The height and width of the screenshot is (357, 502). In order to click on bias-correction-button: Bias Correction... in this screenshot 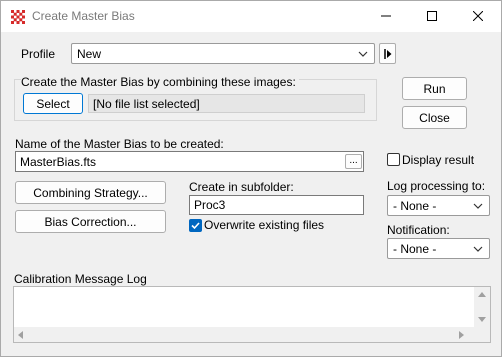, I will do `click(90, 221)`.